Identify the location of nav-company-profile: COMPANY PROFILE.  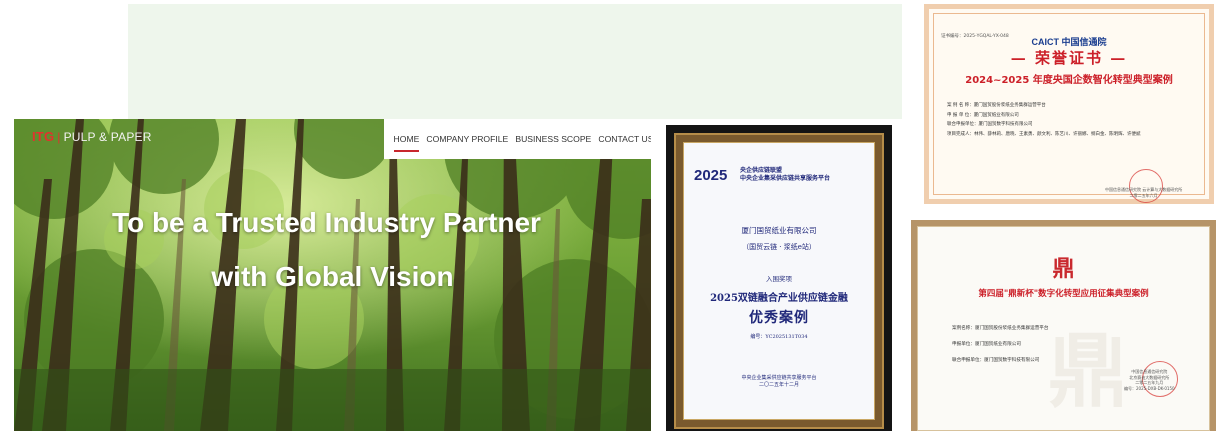
(467, 139).